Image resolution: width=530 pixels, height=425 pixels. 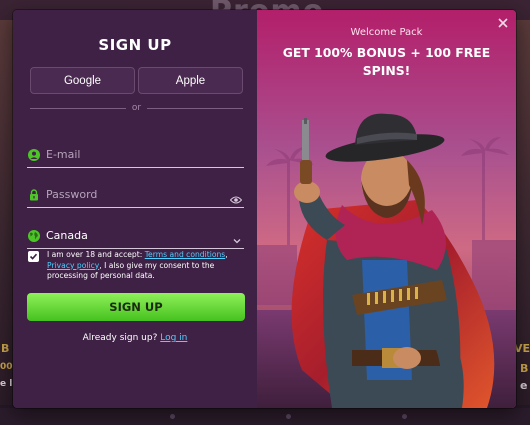 What do you see at coordinates (524, 385) in the screenshot?
I see `background-right-text-3: e` at bounding box center [524, 385].